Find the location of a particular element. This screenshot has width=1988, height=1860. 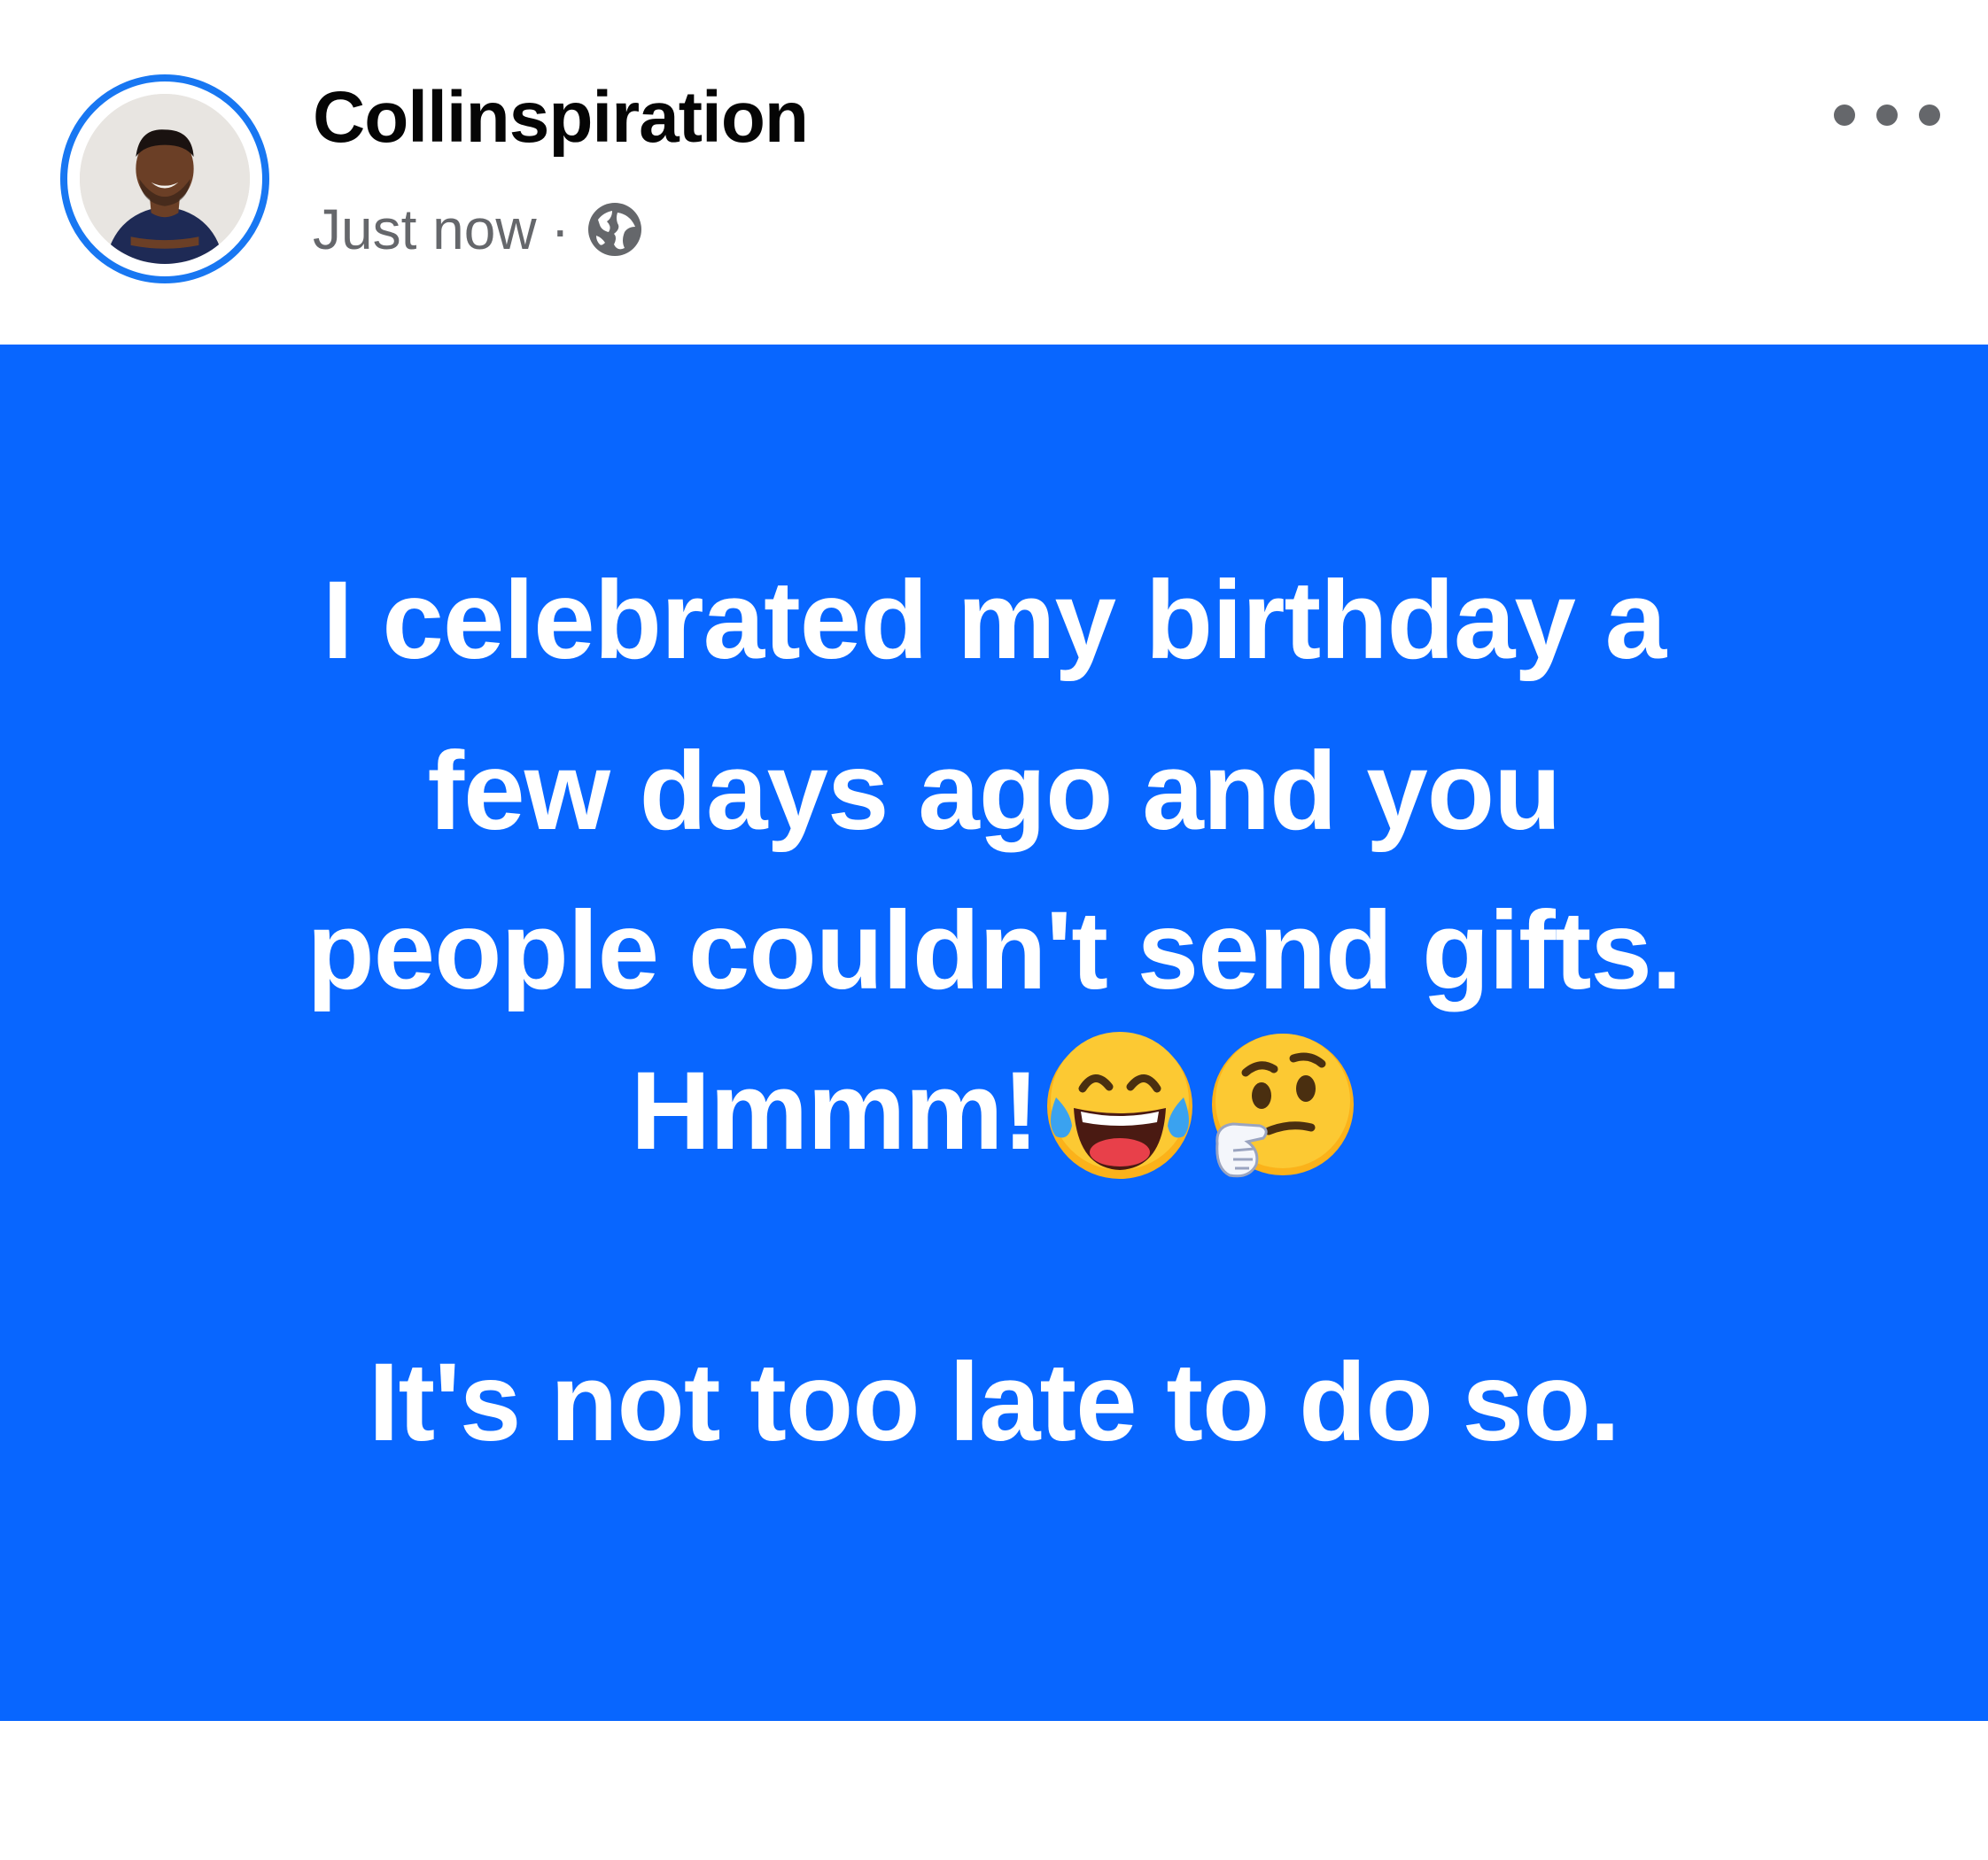

post-footer is located at coordinates (994, 1790).